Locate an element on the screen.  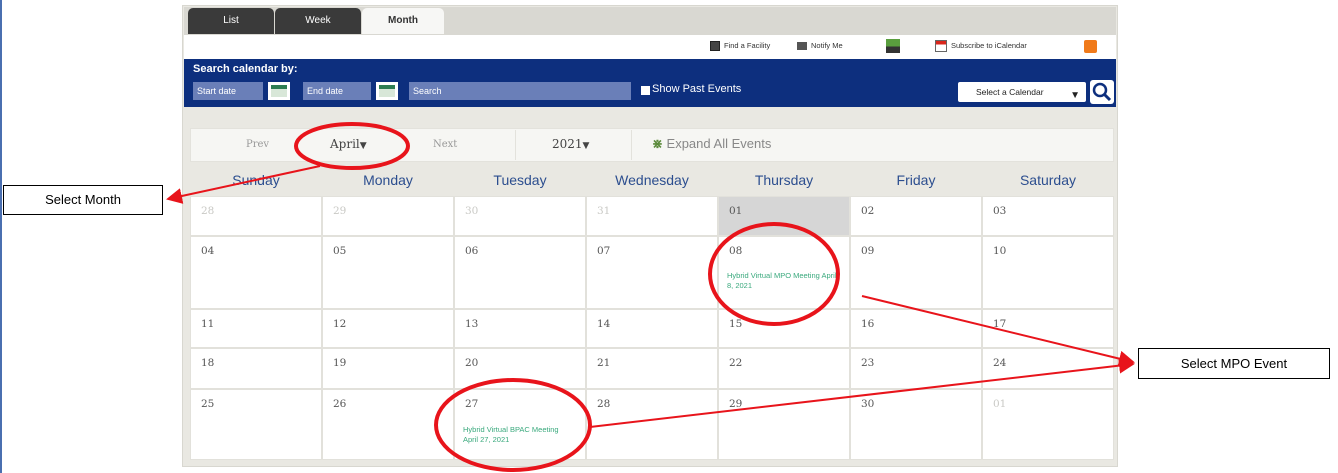
arrow-to-select-month is located at coordinates (243, 184).